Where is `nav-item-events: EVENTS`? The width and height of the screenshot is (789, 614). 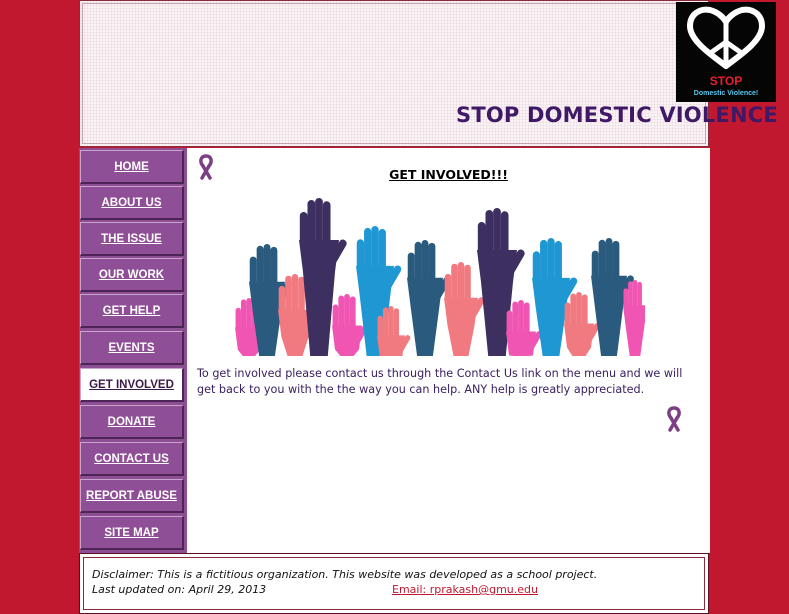
nav-item-events: EVENTS is located at coordinates (132, 348).